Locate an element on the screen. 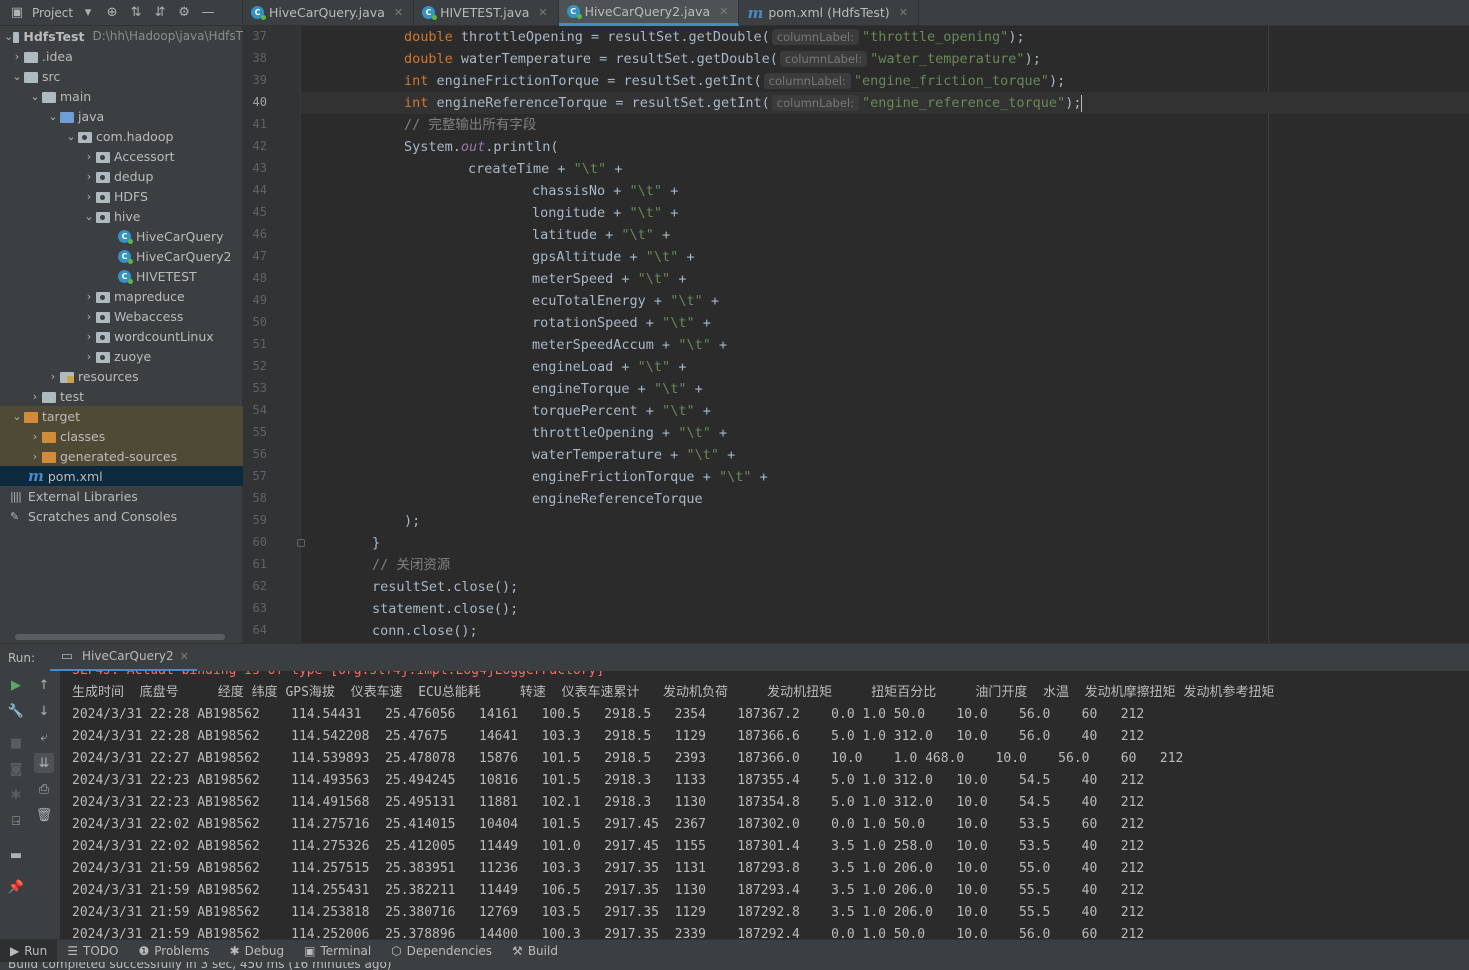  tree-item-hivecarquery2: C HiveCarQuery2 is located at coordinates (121, 256).